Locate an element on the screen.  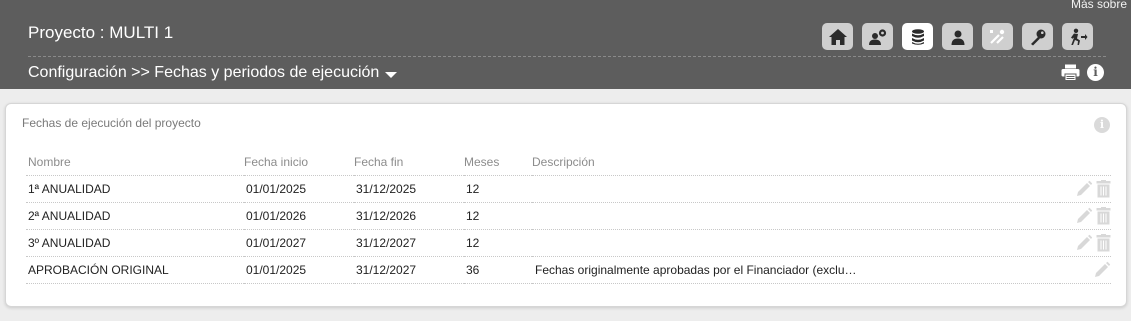
table-row: 2ª ANUALIDAD 01/01/2026 31/12/2026 12 is located at coordinates (568, 216).